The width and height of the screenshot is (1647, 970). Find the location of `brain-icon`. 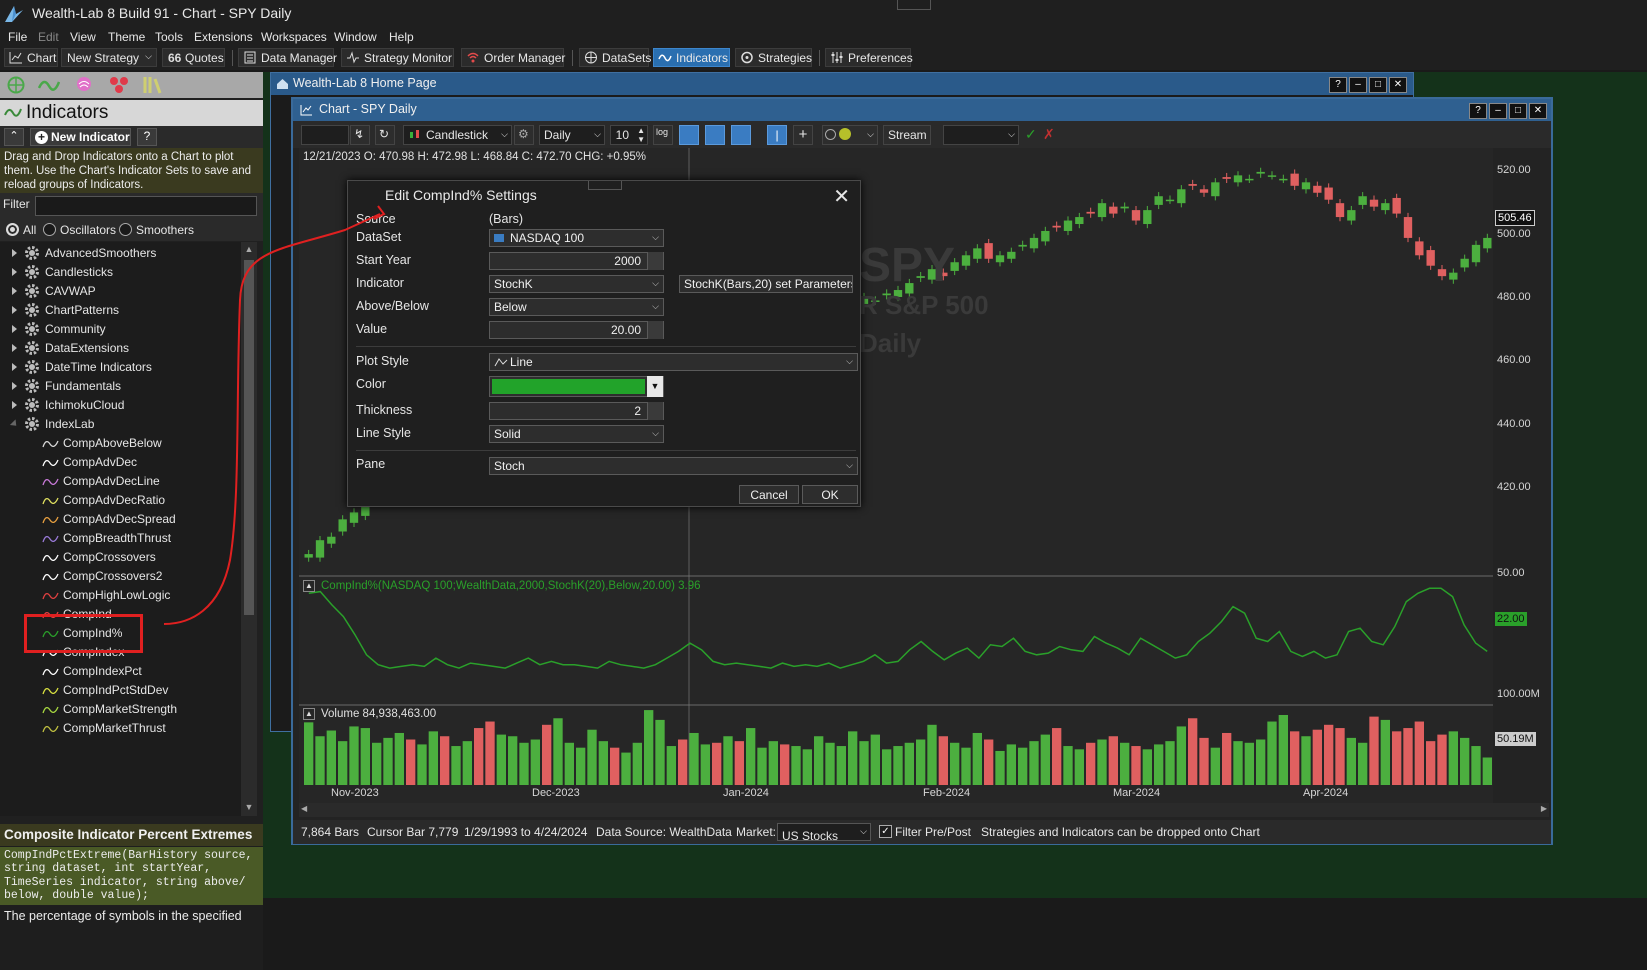

brain-icon is located at coordinates (84, 85).